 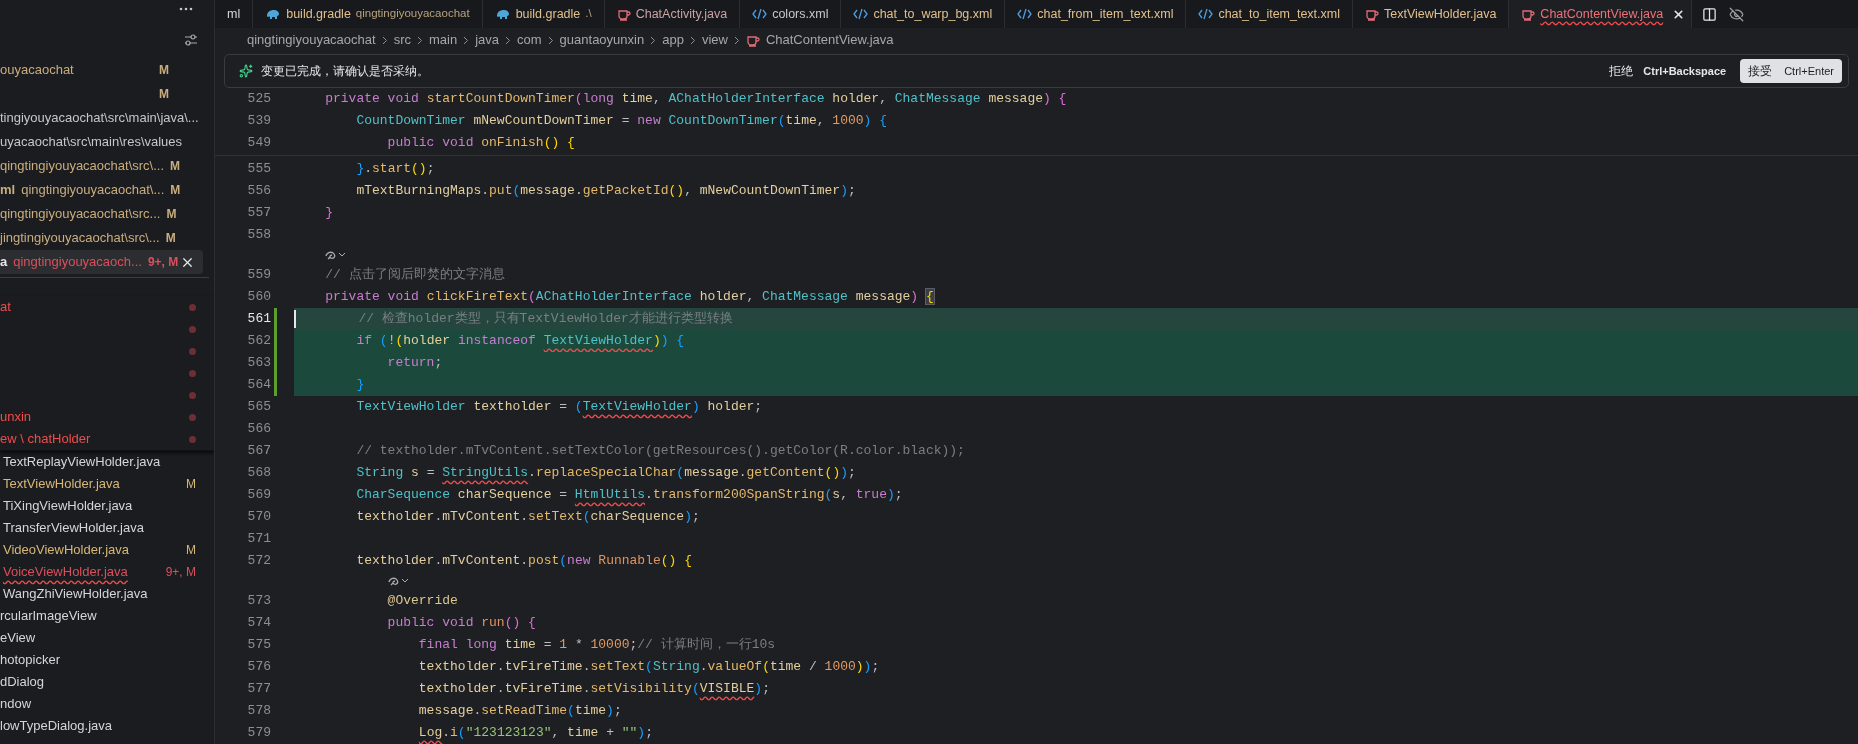 I want to click on open-editor-item: ml qingtingiyouyacaochat\... M, so click(x=101, y=190).